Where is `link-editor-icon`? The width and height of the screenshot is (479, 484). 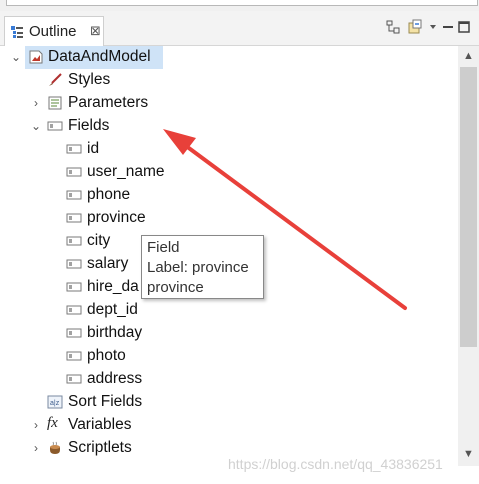 link-editor-icon is located at coordinates (415, 27).